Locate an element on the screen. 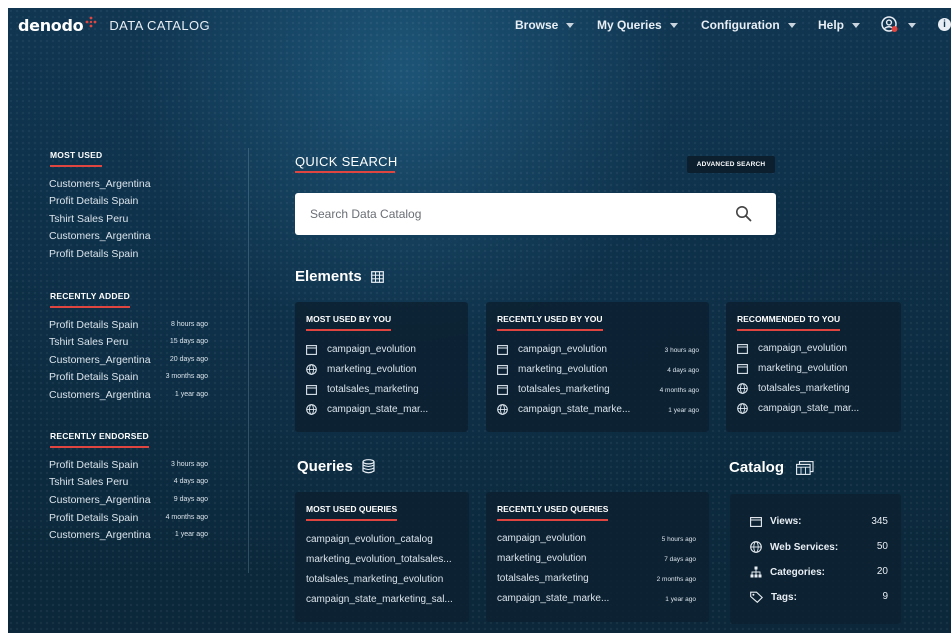 The height and width of the screenshot is (633, 951). stat-tags: Tags: is located at coordinates (773, 597).